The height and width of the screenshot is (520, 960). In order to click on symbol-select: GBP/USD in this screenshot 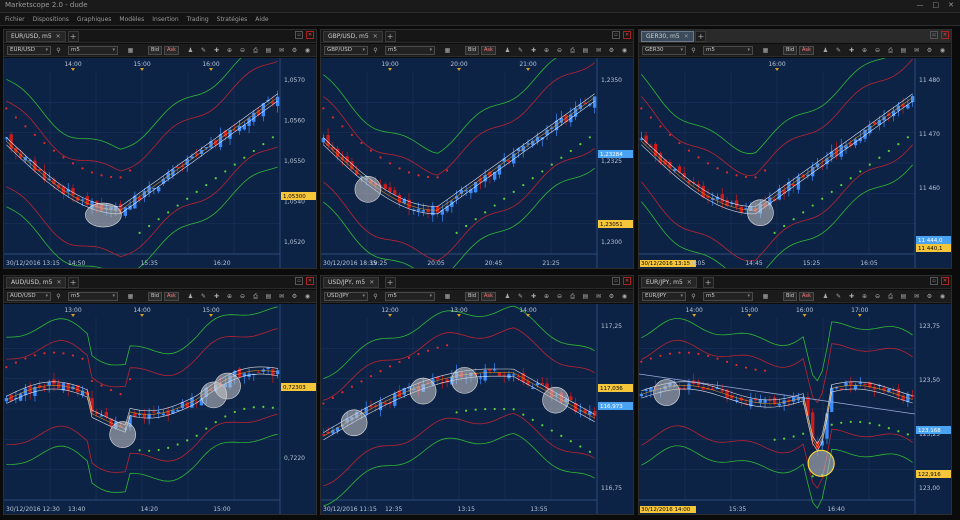, I will do `click(346, 50)`.